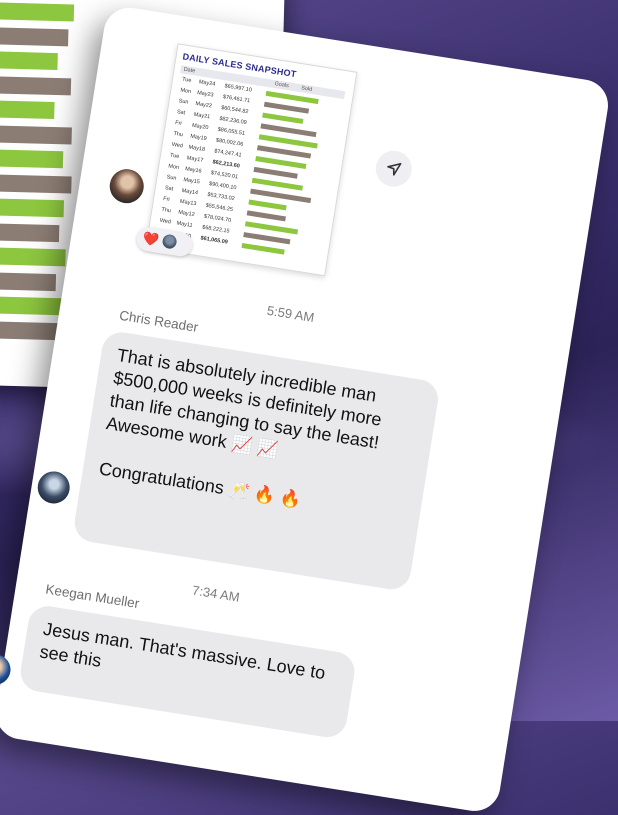  What do you see at coordinates (233, 121) in the screenshot?
I see `snapshot-amount: $82,236.09` at bounding box center [233, 121].